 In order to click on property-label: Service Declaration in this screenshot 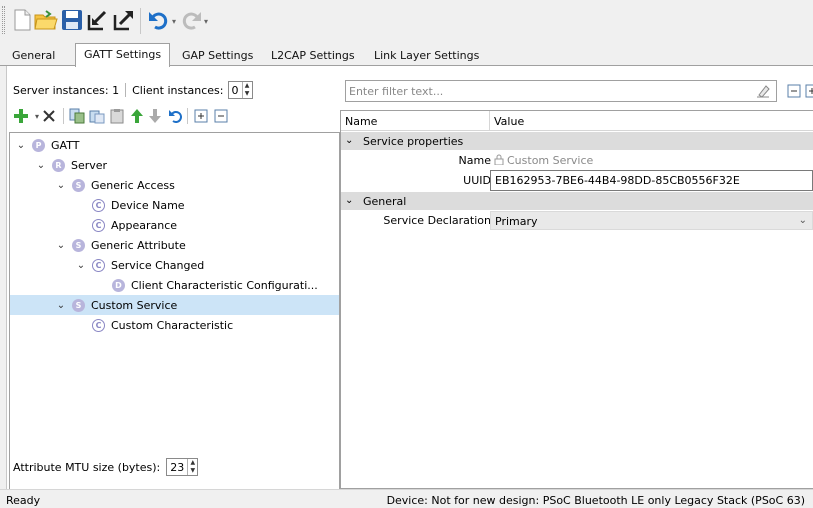, I will do `click(437, 220)`.